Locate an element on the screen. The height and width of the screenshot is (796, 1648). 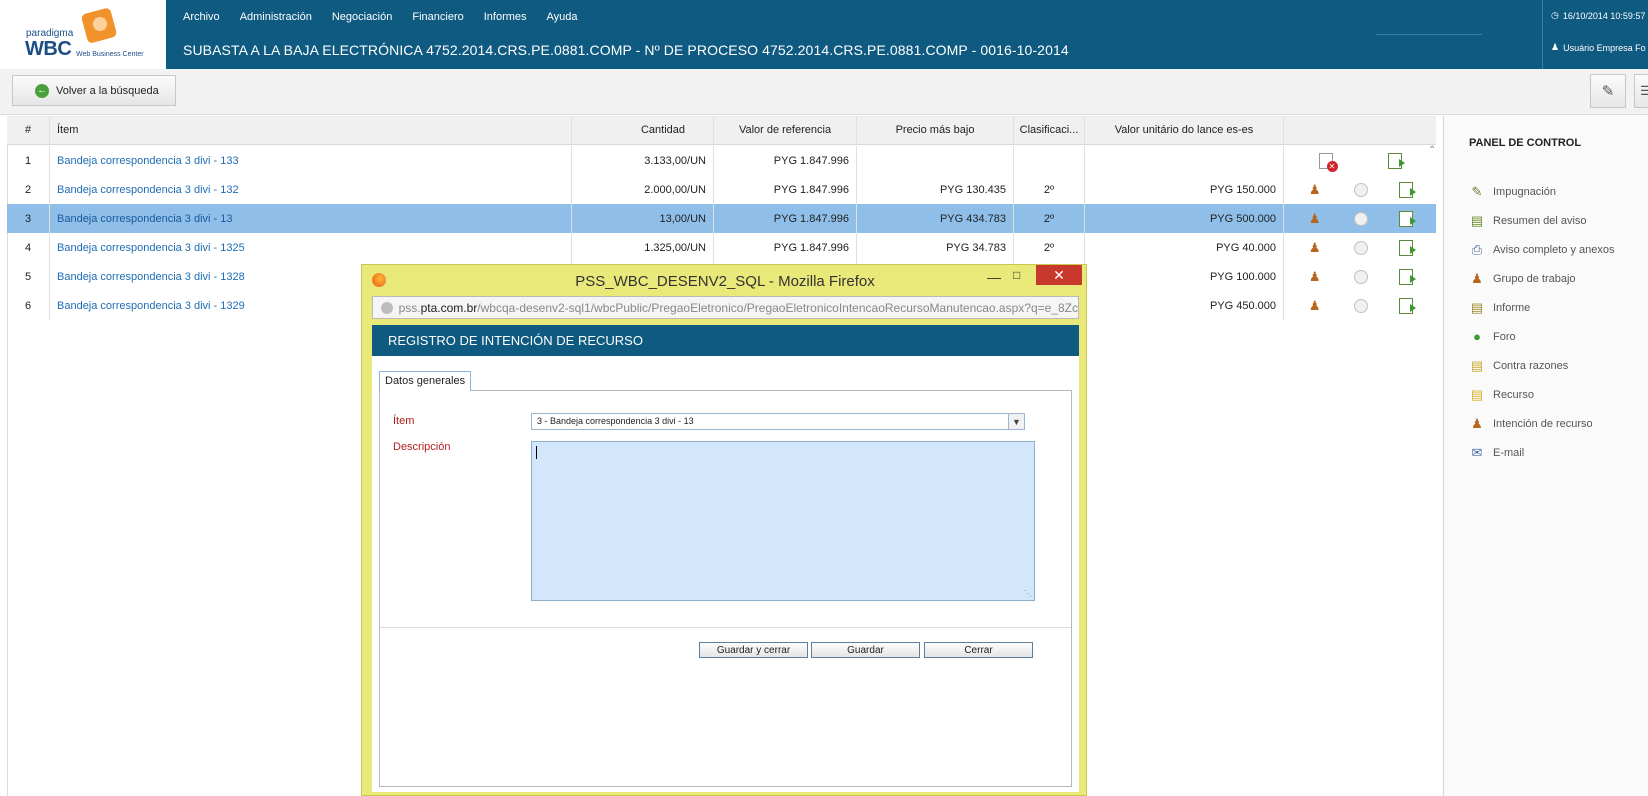
list-icon: ☰ is located at coordinates (1644, 90).